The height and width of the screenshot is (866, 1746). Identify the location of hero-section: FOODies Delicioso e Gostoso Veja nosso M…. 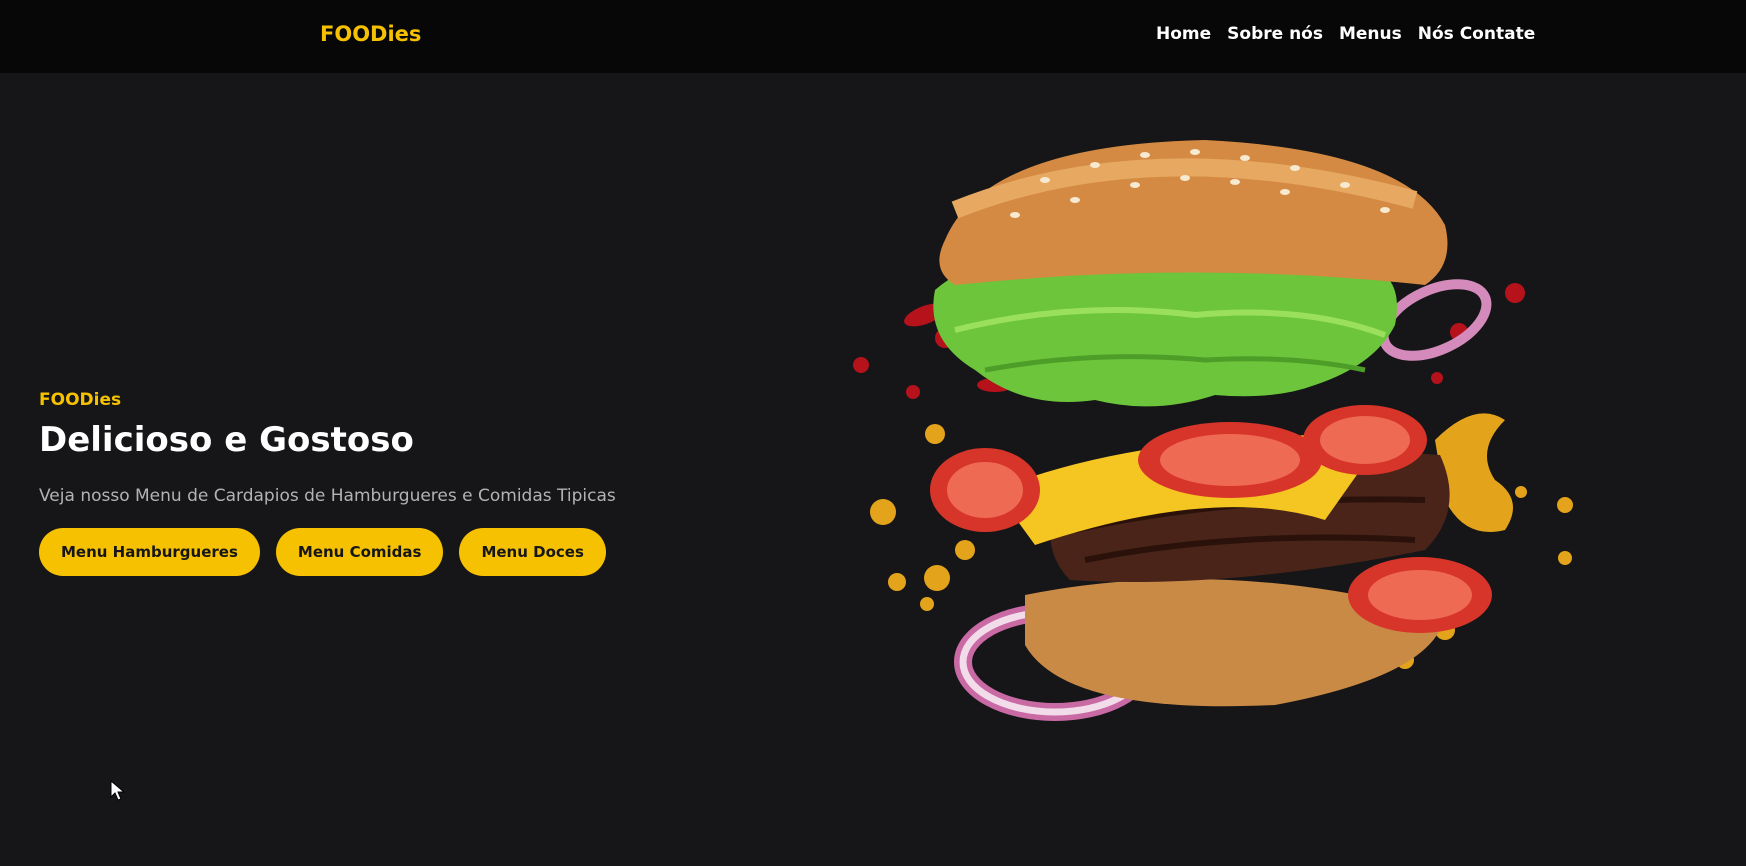
(349, 482).